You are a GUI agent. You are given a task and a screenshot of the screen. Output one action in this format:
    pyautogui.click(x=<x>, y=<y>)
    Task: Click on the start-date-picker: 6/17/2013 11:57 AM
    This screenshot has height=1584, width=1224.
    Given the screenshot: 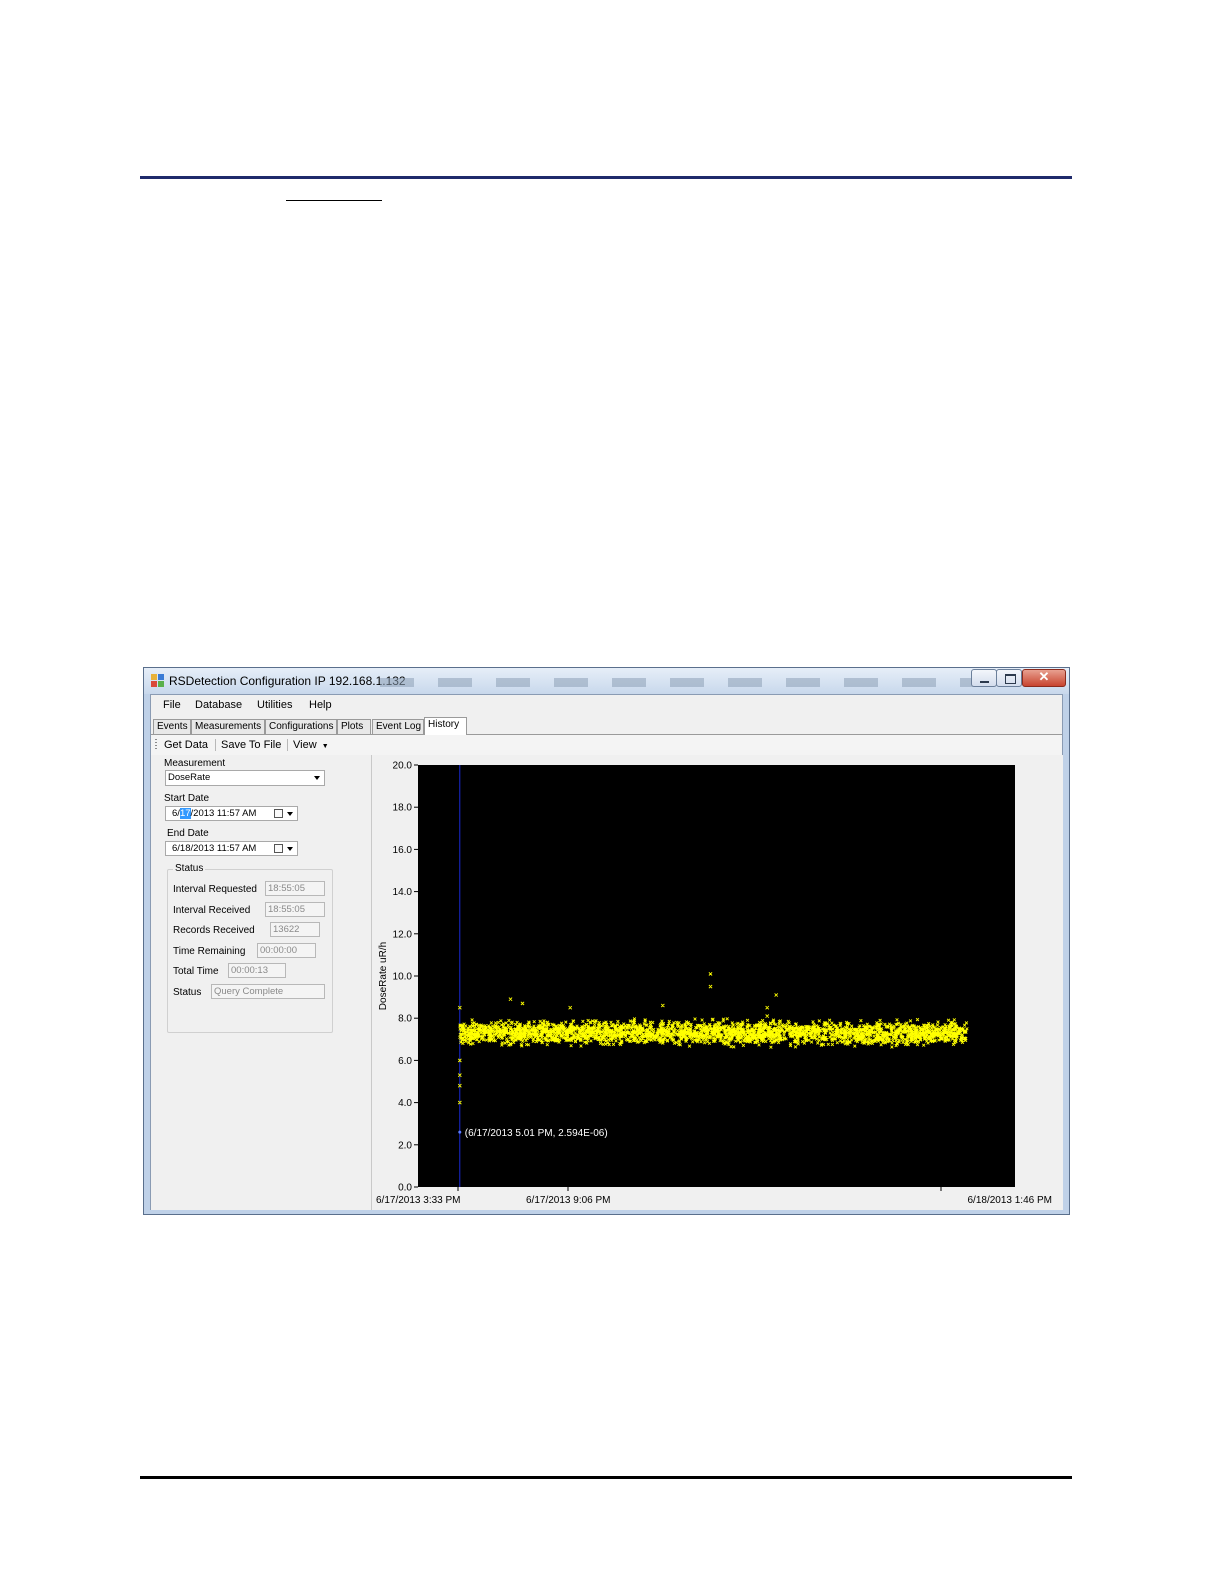 What is the action you would take?
    pyautogui.click(x=231, y=813)
    